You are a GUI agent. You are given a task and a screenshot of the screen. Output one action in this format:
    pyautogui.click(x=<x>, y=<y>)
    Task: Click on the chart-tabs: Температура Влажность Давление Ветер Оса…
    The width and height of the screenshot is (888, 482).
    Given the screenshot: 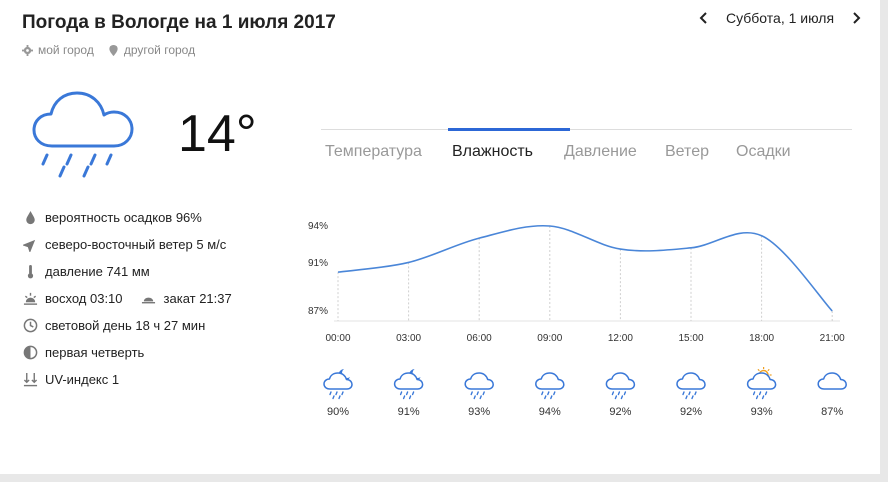 What is the action you would take?
    pyautogui.click(x=558, y=147)
    